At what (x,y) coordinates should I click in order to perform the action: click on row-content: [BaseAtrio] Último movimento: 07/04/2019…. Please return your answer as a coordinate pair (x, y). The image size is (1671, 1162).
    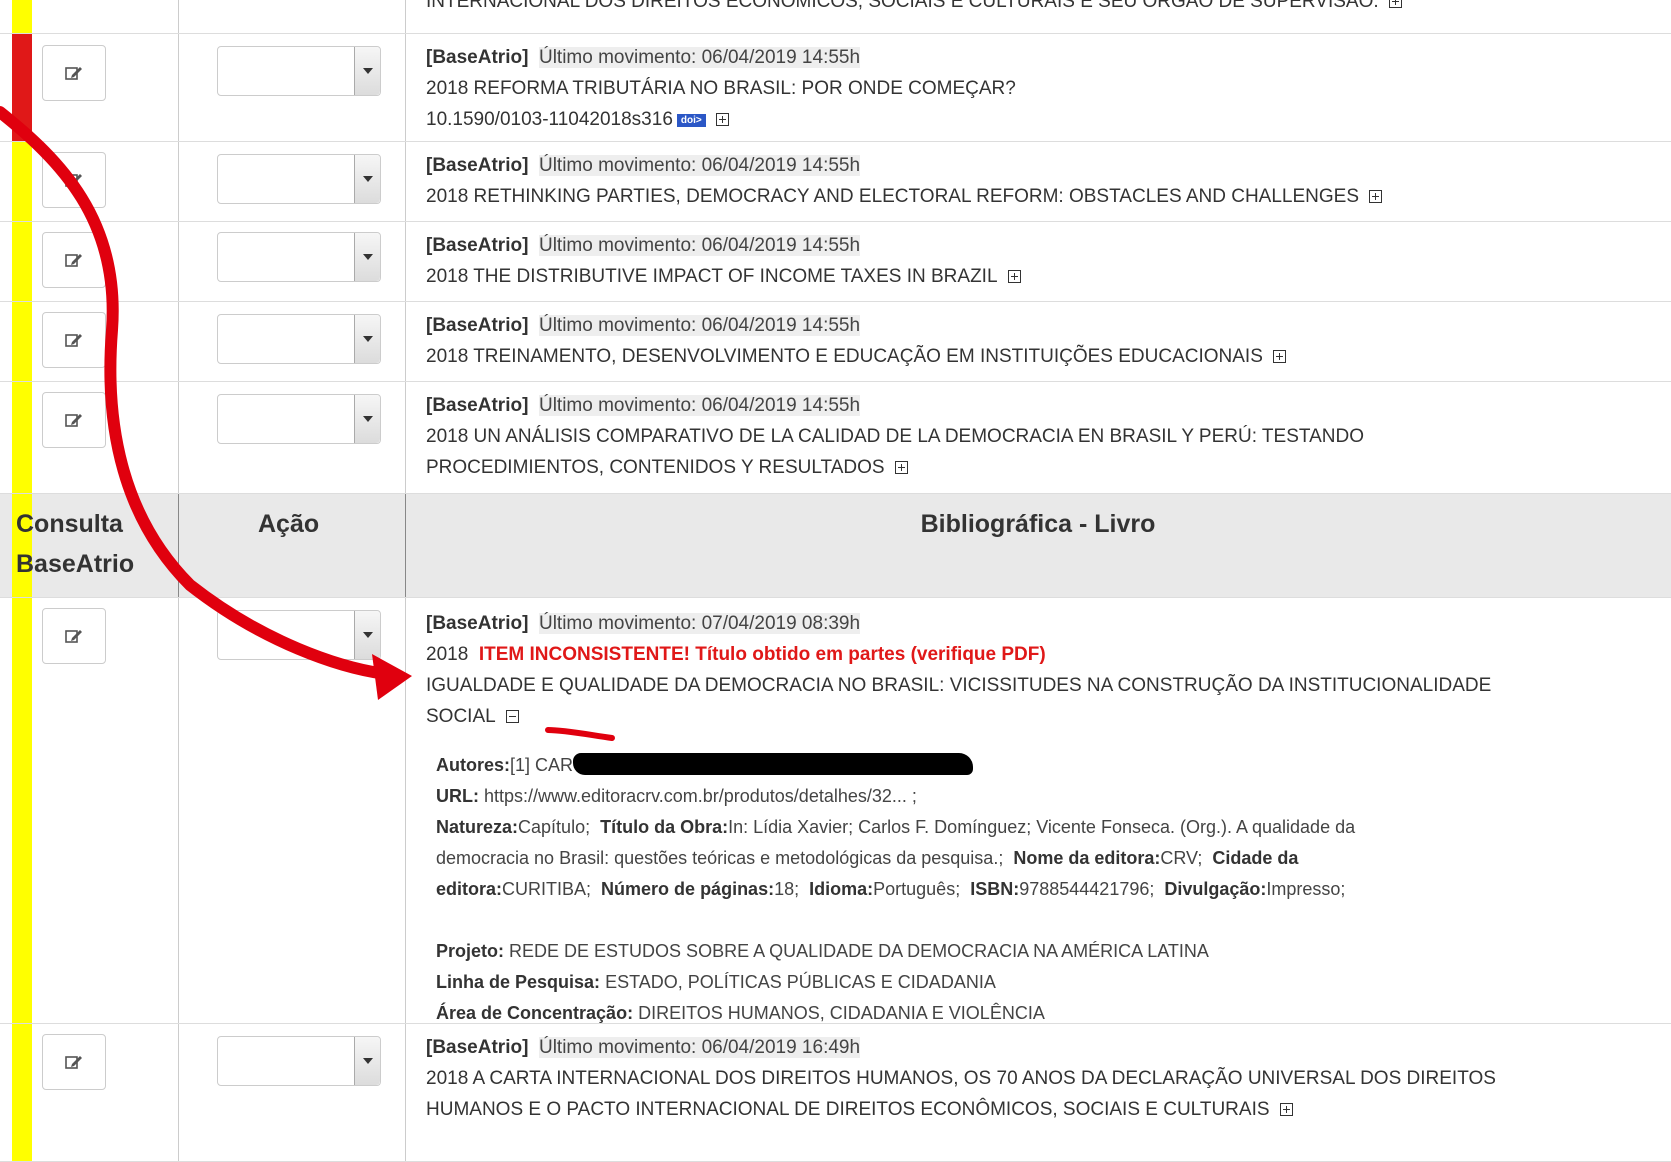
    Looking at the image, I should click on (1040, 670).